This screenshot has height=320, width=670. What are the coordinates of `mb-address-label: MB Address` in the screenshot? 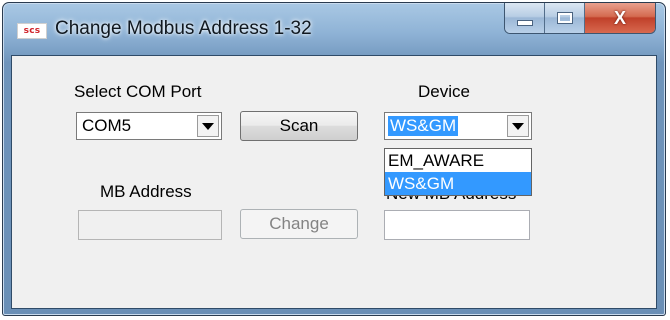 It's located at (146, 191).